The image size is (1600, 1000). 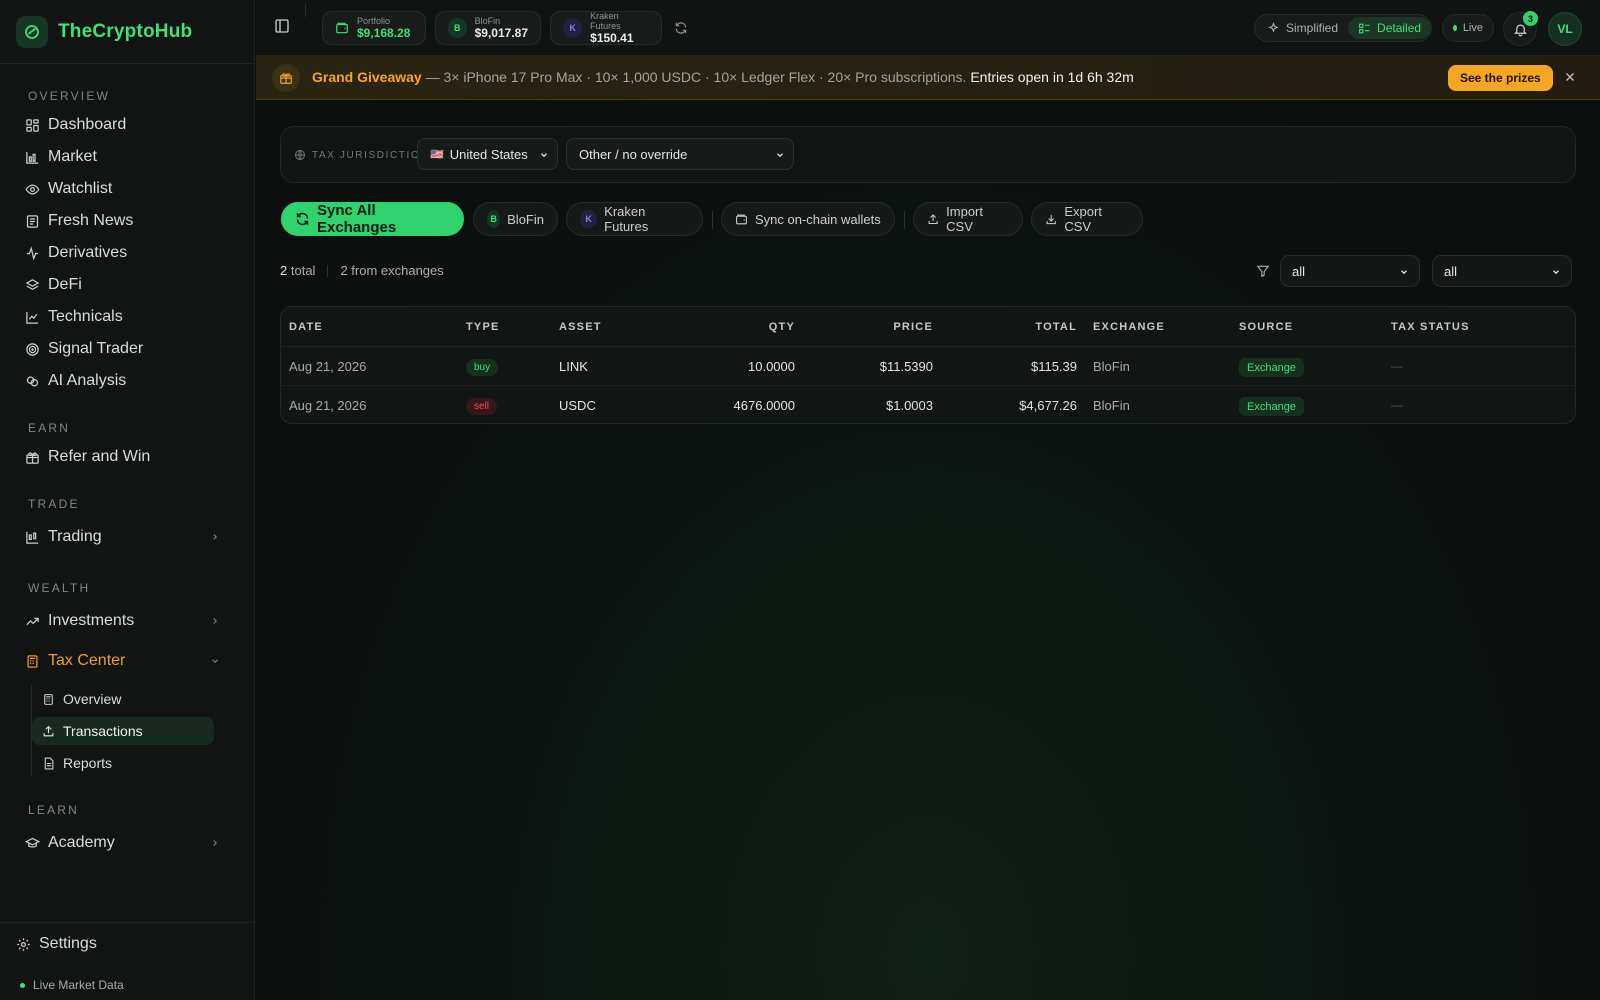 I want to click on refresh-balances-button, so click(x=681, y=28).